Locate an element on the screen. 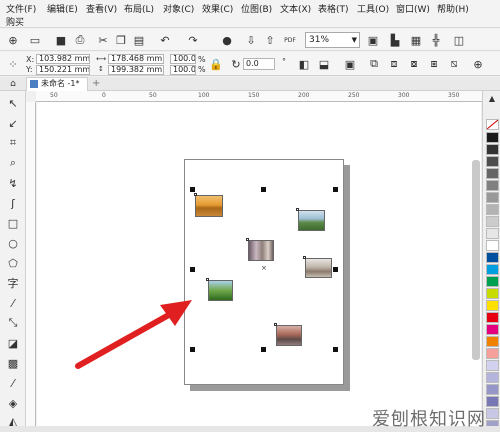  no-color-icon is located at coordinates (492, 124).